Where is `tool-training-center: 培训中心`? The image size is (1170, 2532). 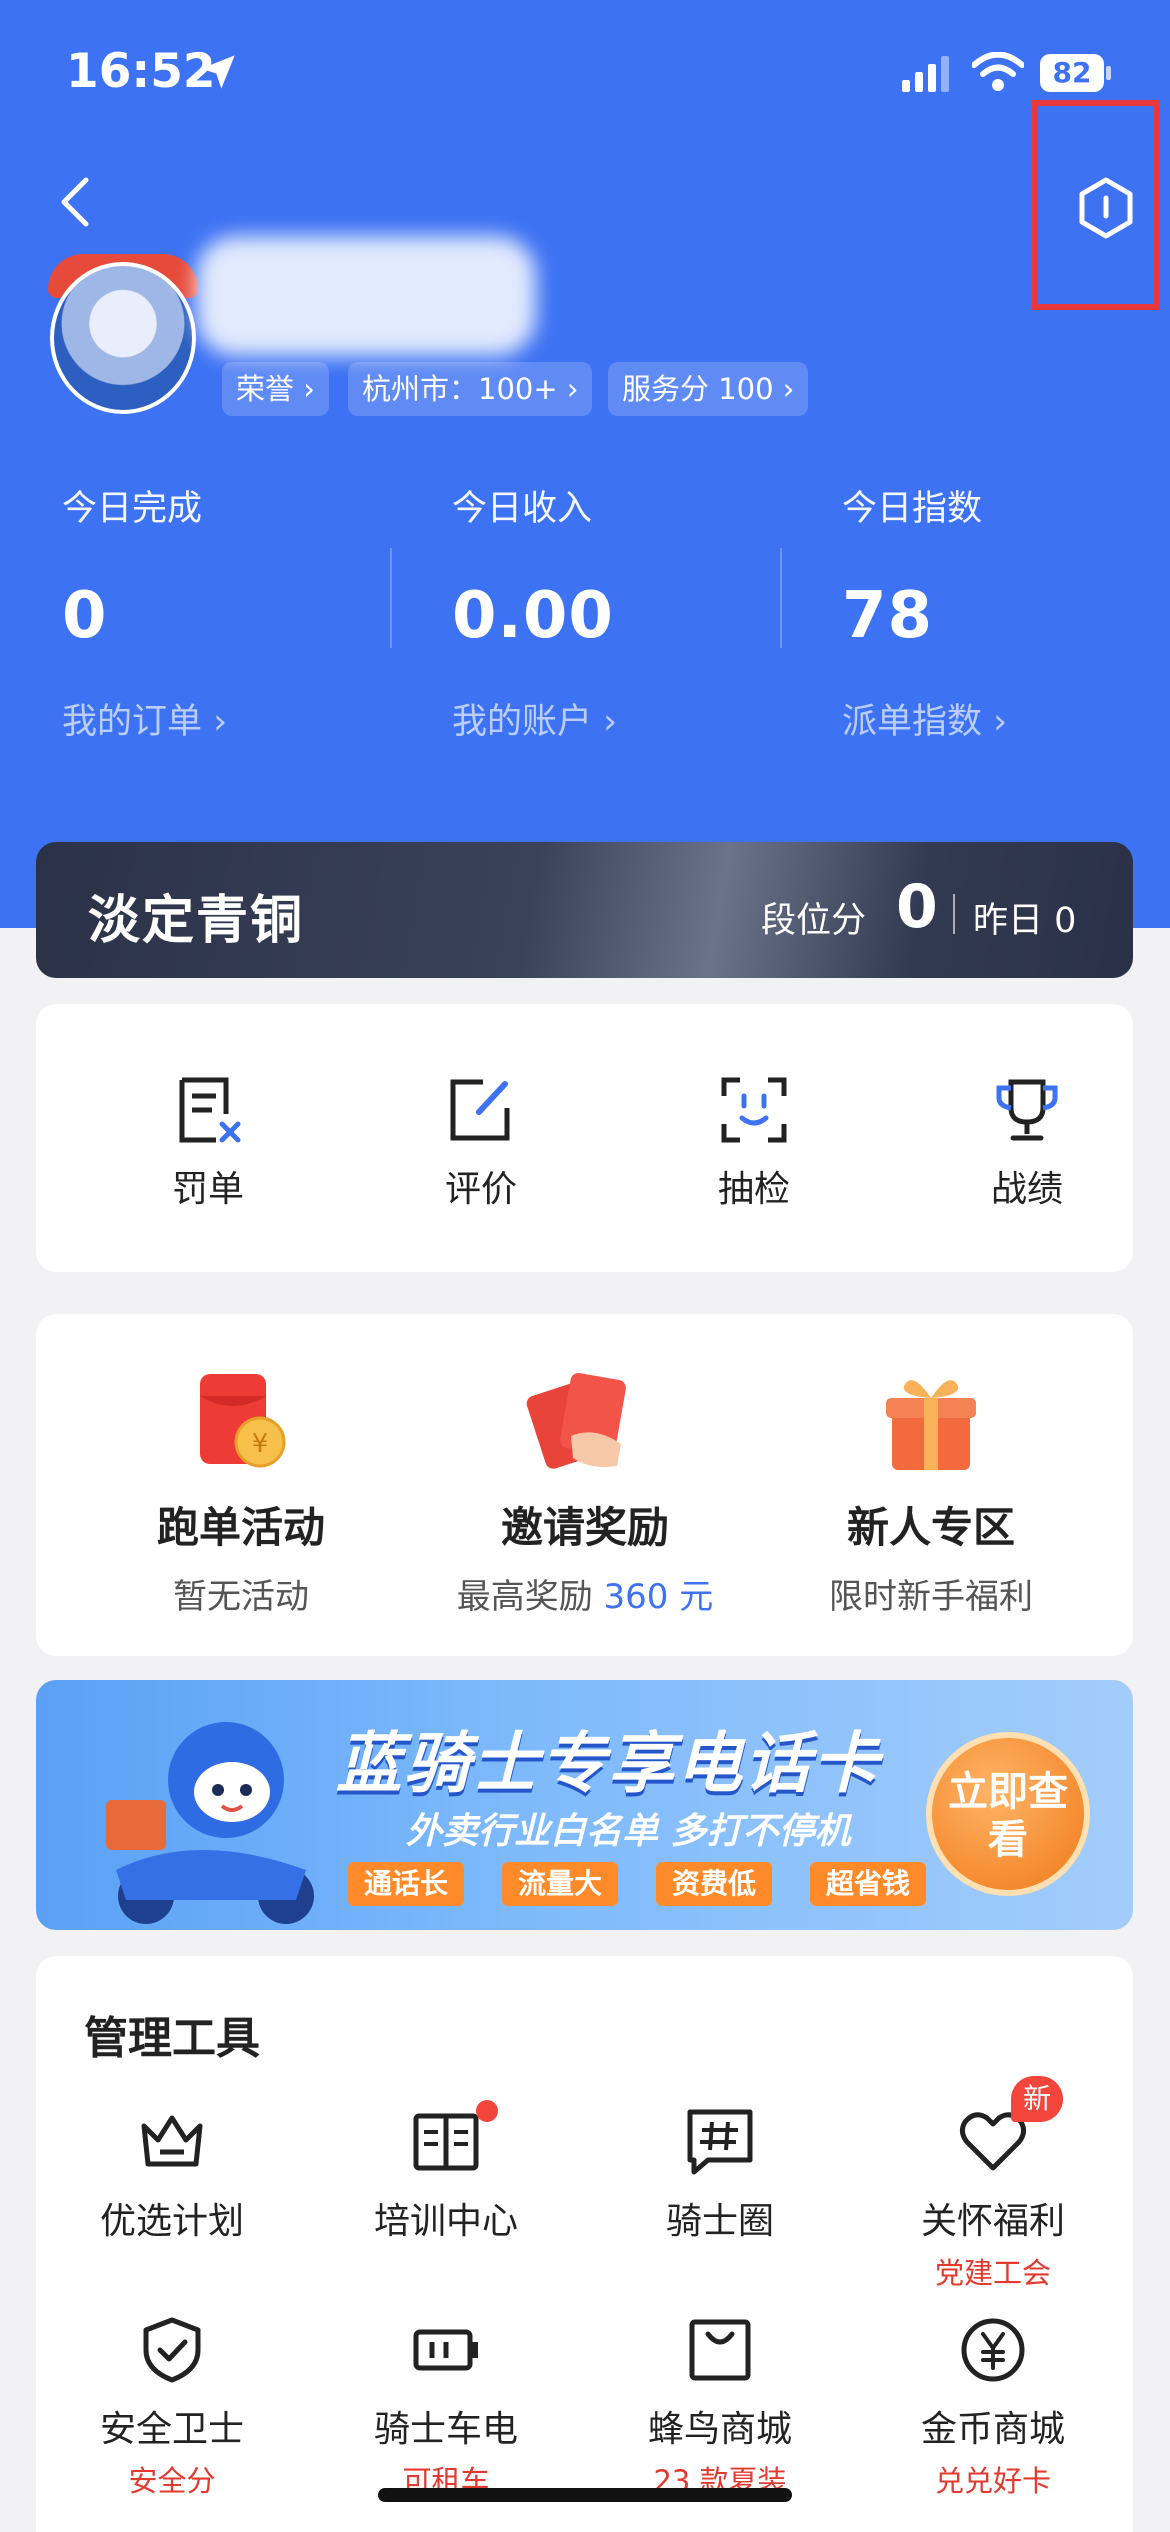
tool-training-center: 培训中心 is located at coordinates (446, 2172).